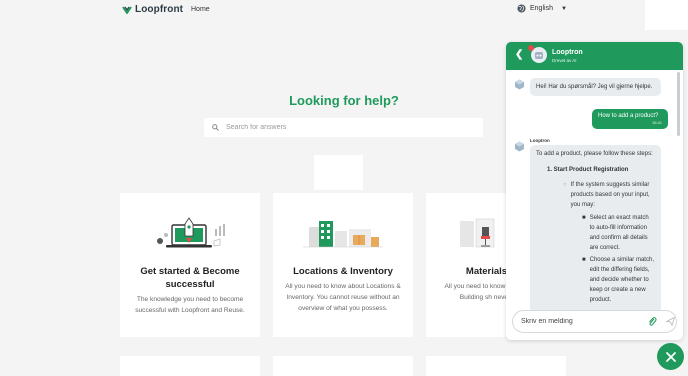 Image resolution: width=688 pixels, height=376 pixels. I want to click on message-composer, so click(594, 321).